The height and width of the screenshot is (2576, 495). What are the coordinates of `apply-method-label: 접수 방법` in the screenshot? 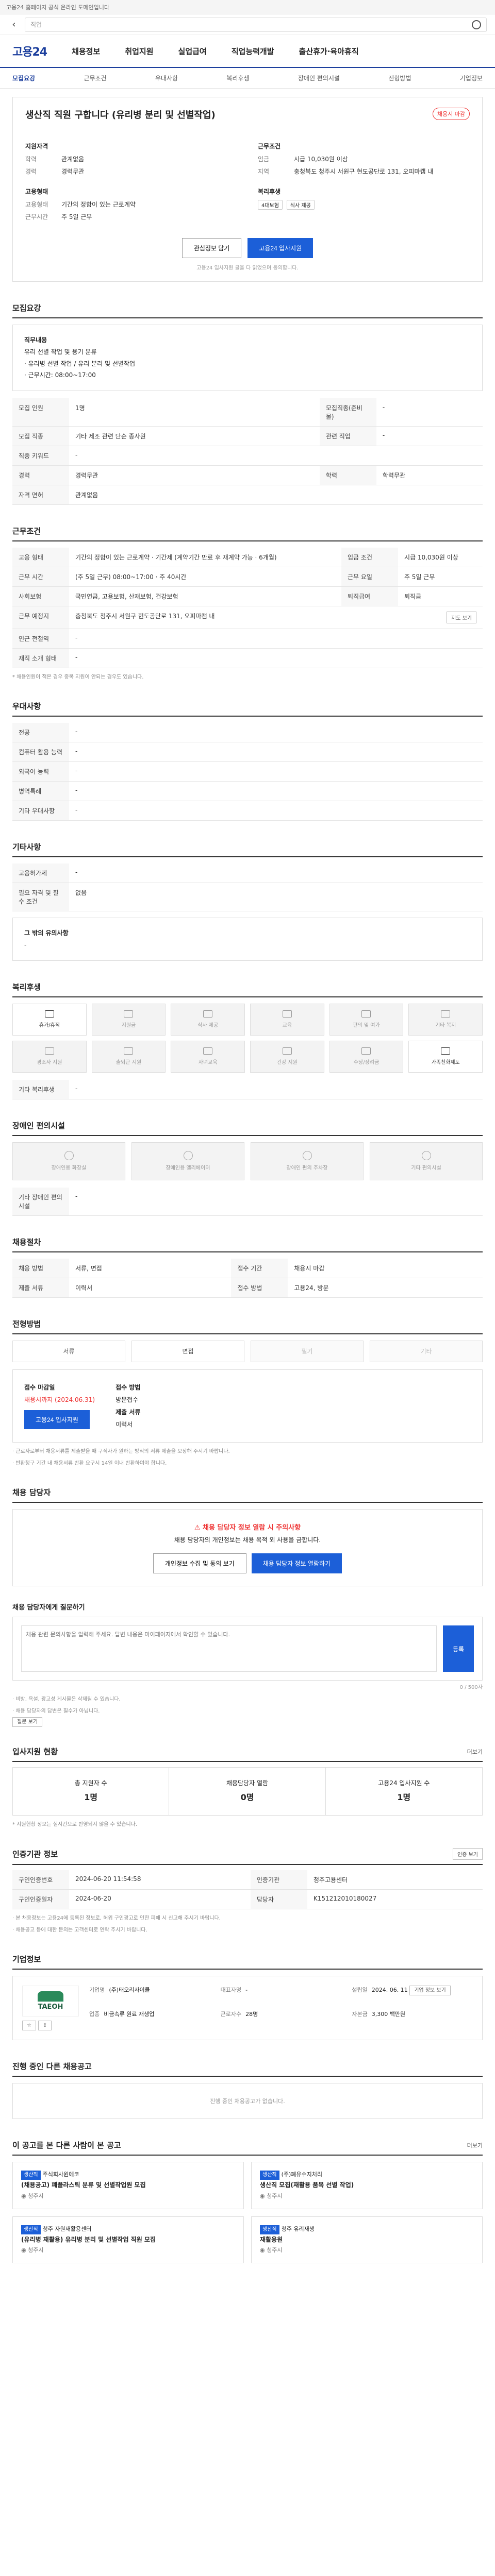 It's located at (128, 1387).